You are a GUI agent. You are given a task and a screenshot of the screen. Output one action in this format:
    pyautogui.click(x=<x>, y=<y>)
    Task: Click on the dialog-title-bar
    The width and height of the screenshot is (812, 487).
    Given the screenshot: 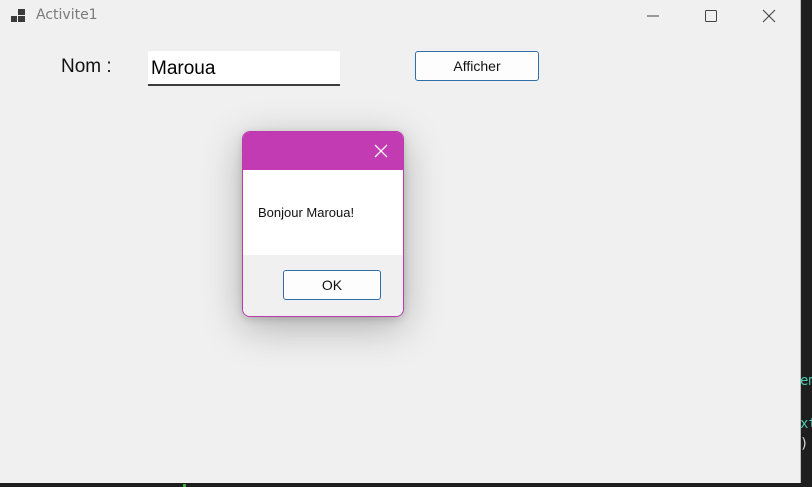 What is the action you would take?
    pyautogui.click(x=323, y=151)
    